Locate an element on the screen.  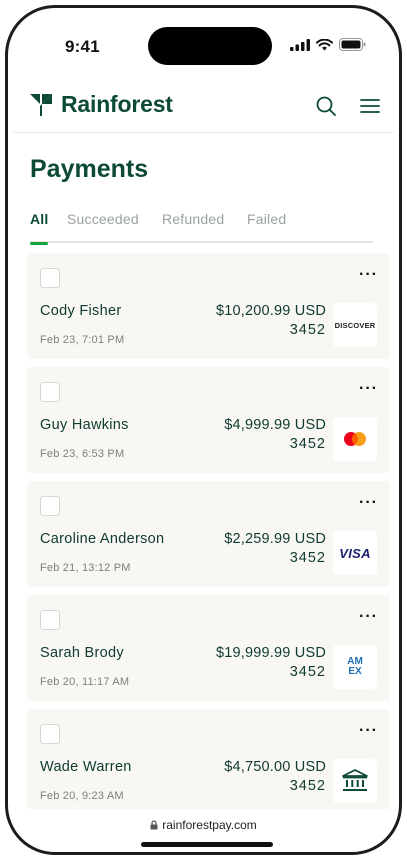
tab-refunded: Refunded is located at coordinates (193, 226).